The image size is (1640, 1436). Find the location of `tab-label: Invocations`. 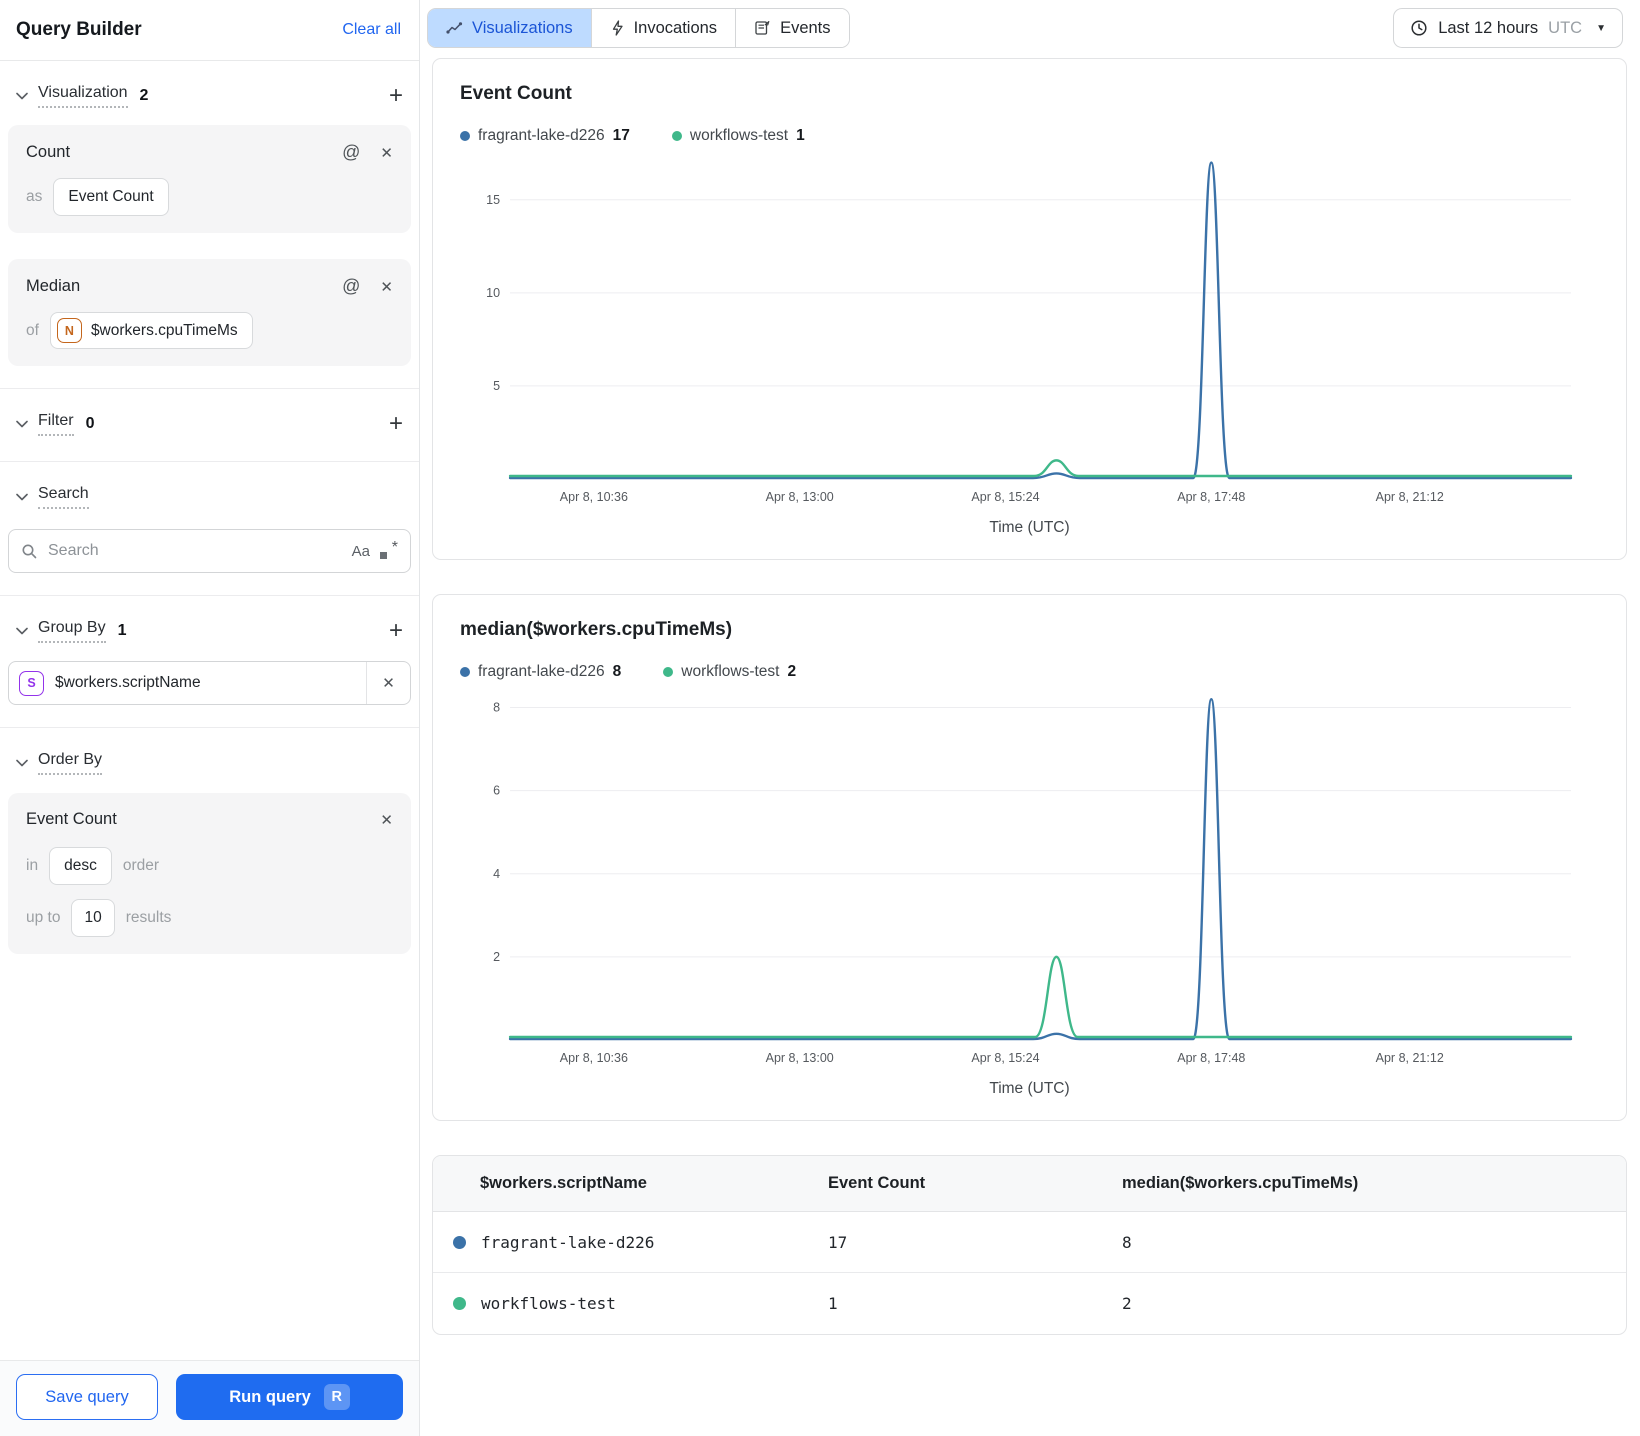

tab-label: Invocations is located at coordinates (675, 27).